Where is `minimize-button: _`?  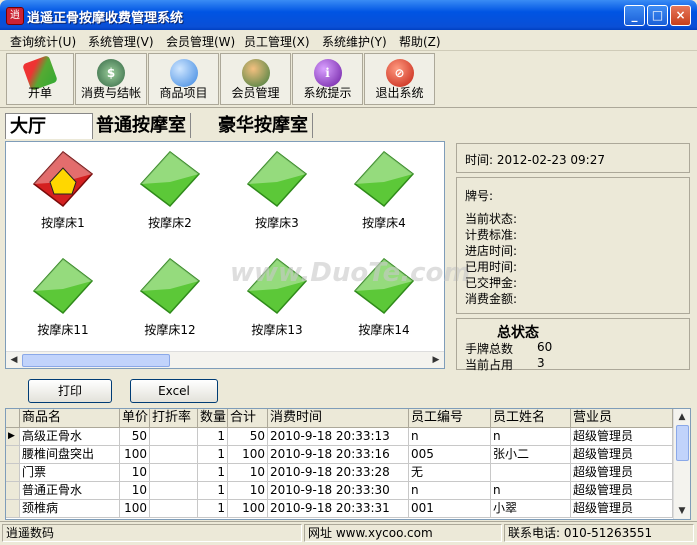 minimize-button: _ is located at coordinates (634, 15).